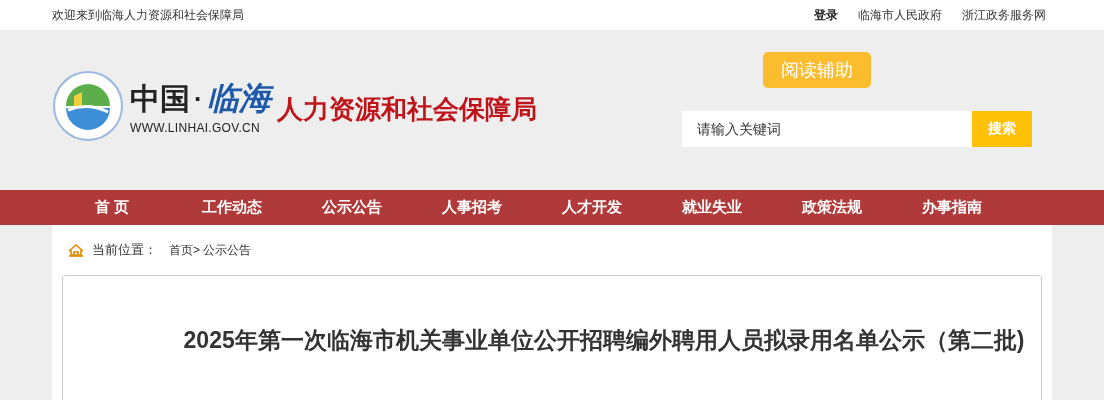  Describe the element at coordinates (1004, 15) in the screenshot. I see `top-link: 浙江政务服务网` at that location.